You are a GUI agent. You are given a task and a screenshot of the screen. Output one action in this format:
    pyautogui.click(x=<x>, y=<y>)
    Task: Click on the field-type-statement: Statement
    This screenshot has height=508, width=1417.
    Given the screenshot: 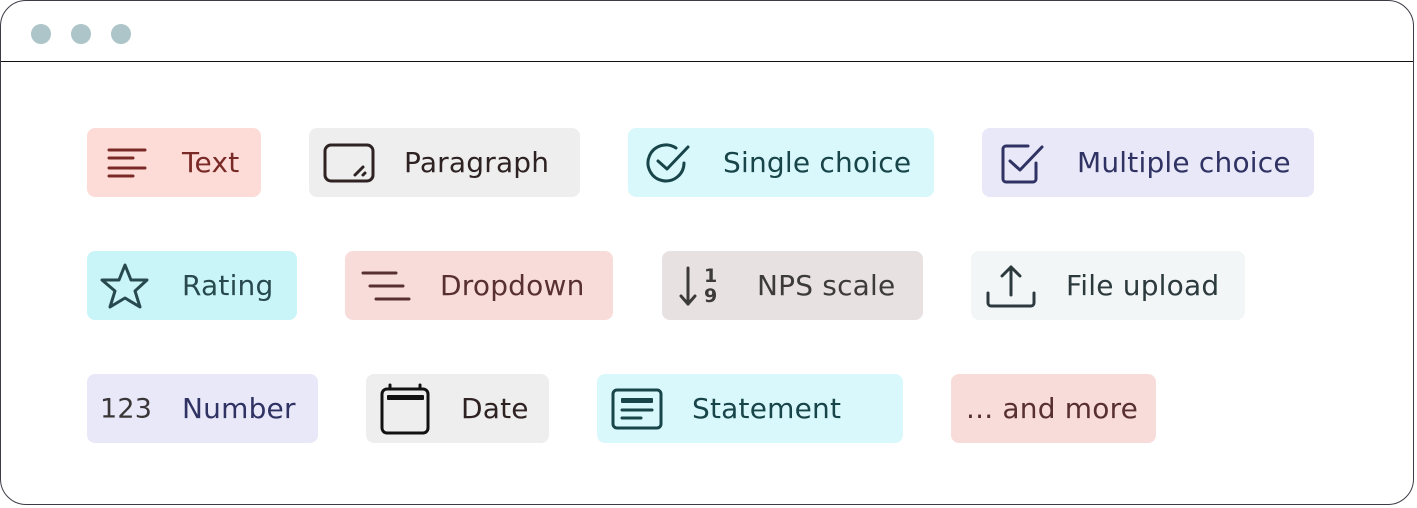 What is the action you would take?
    pyautogui.click(x=750, y=408)
    